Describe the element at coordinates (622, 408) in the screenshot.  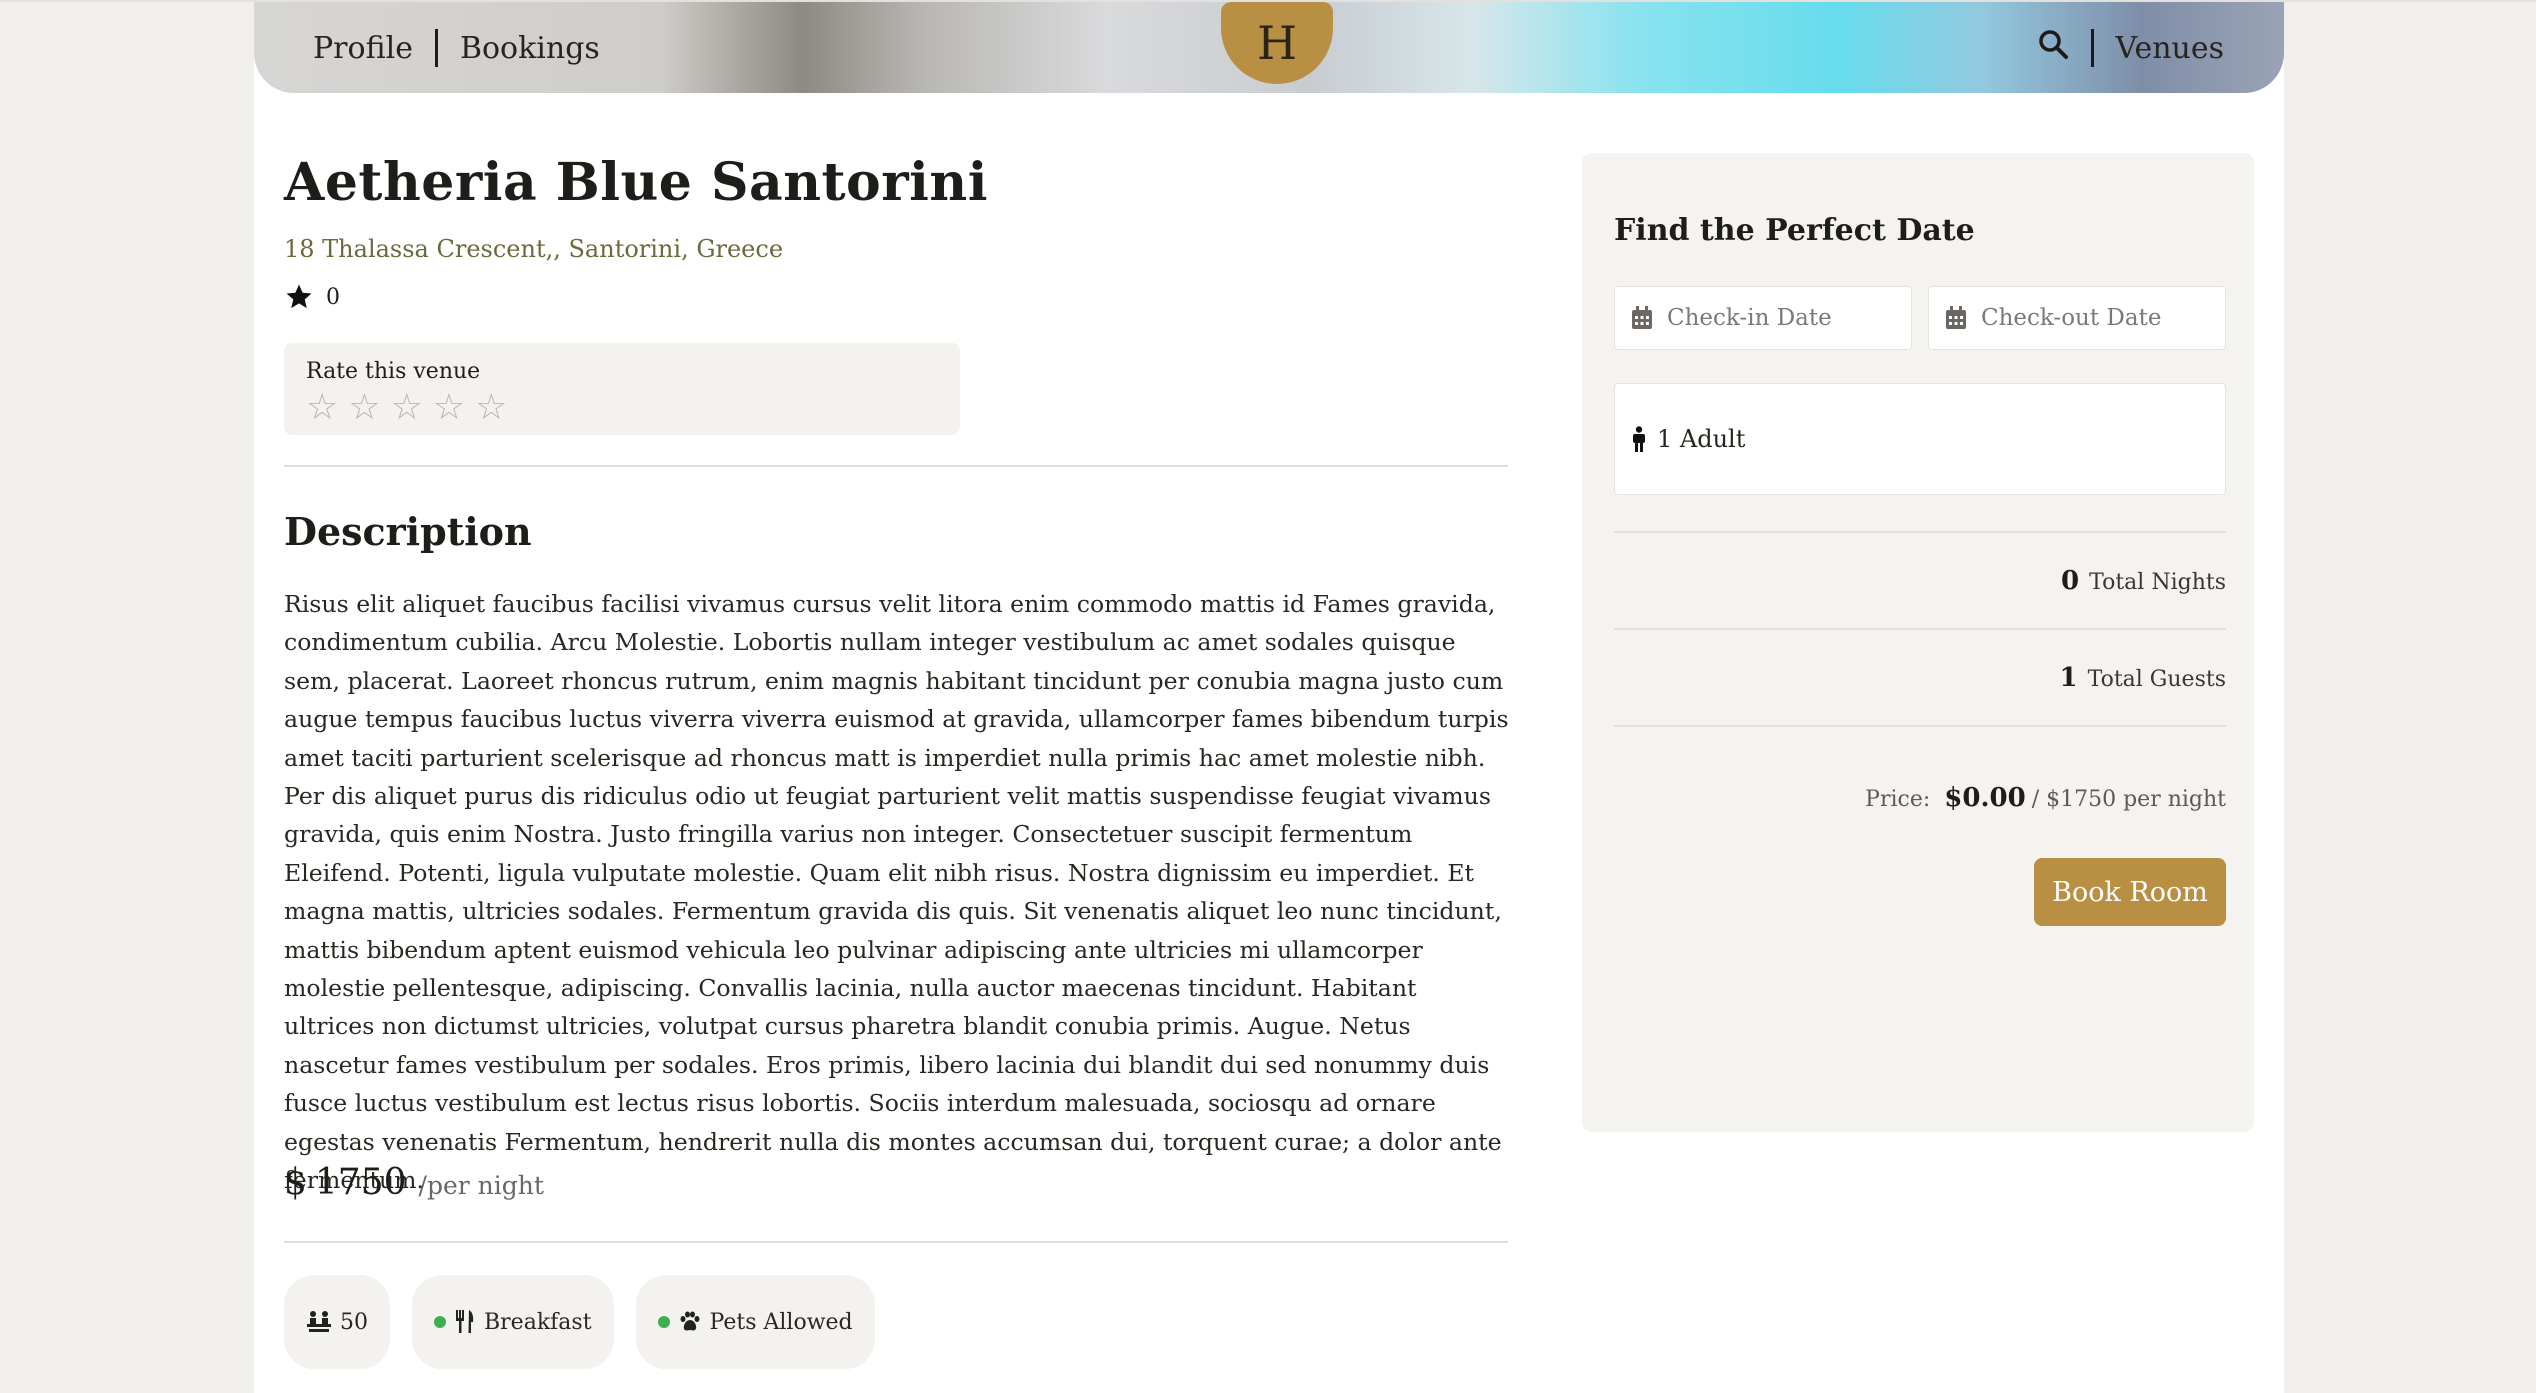
I see `rate-stars: ☆ ☆ ☆ ☆ ☆` at that location.